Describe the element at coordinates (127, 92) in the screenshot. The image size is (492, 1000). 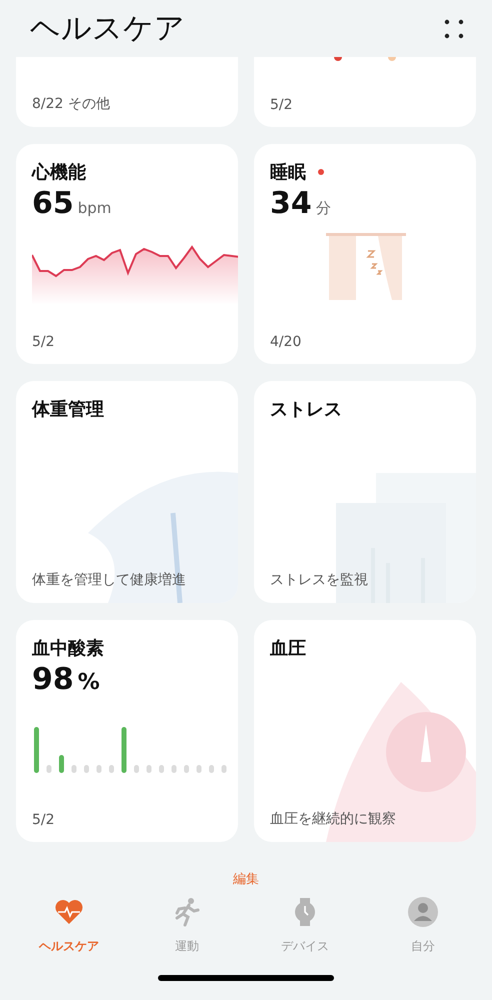
I see `health-card: 8/22 その他` at that location.